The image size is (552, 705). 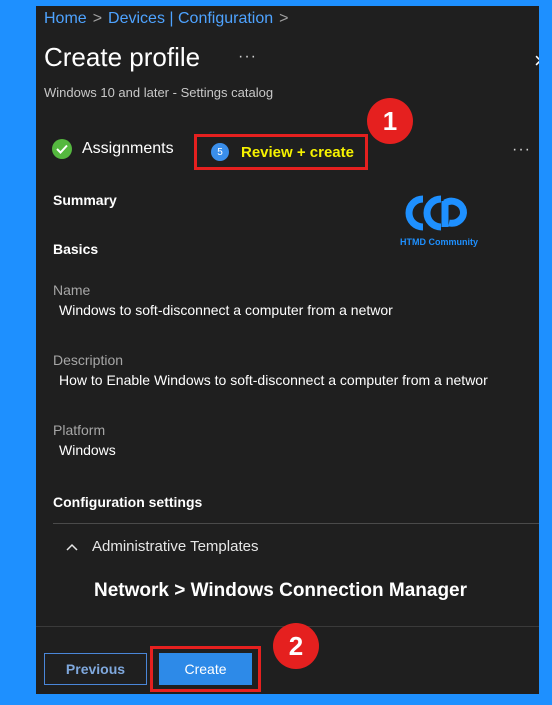 What do you see at coordinates (390, 121) in the screenshot?
I see `annotation-badge-1: 1` at bounding box center [390, 121].